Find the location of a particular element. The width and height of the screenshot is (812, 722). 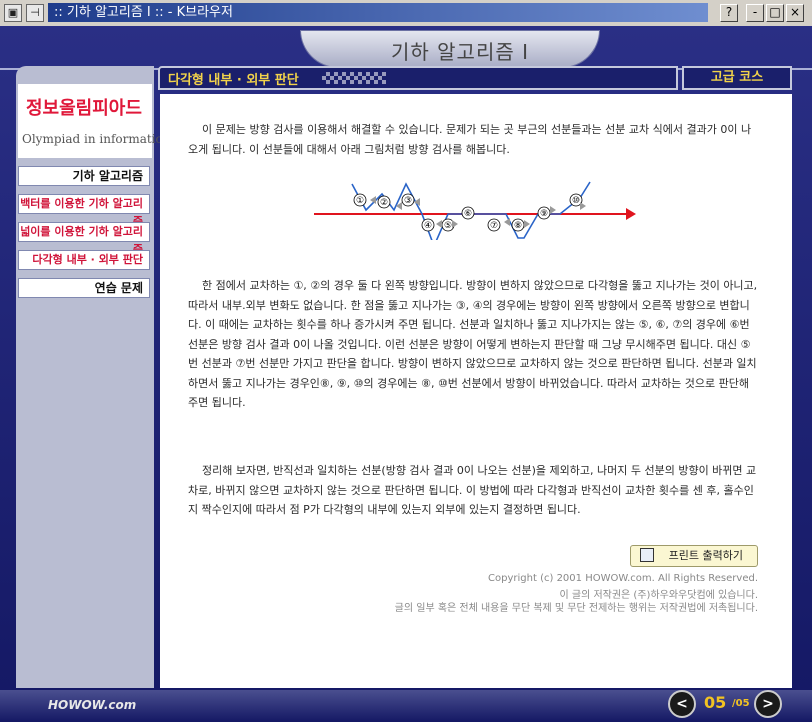

window-titlebar: ▣ ⊣ :: 기하 알고리즘 I :: - K브라우저 ? - □ × is located at coordinates (406, 13).